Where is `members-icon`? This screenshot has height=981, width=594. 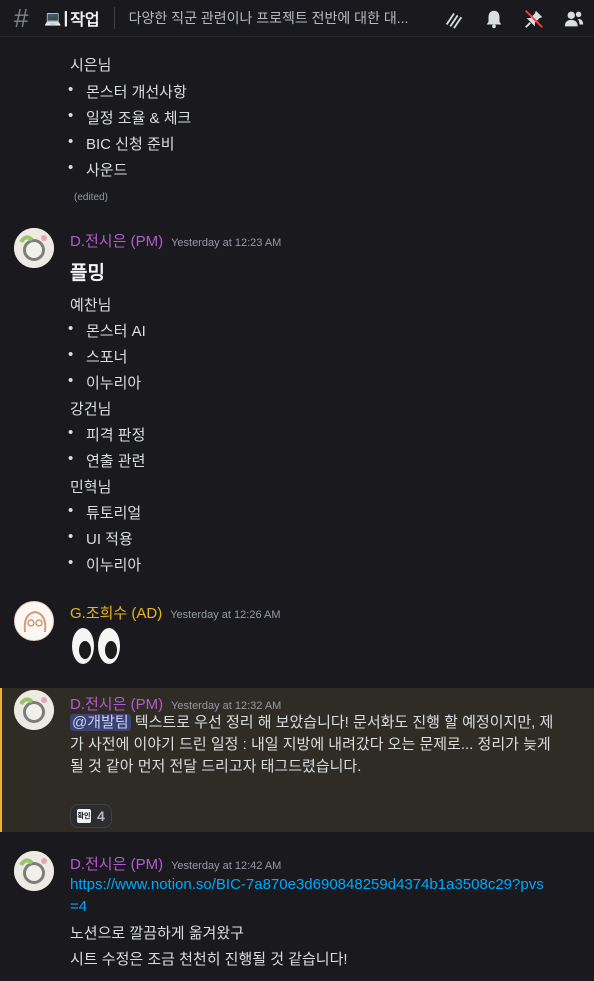 members-icon is located at coordinates (574, 18).